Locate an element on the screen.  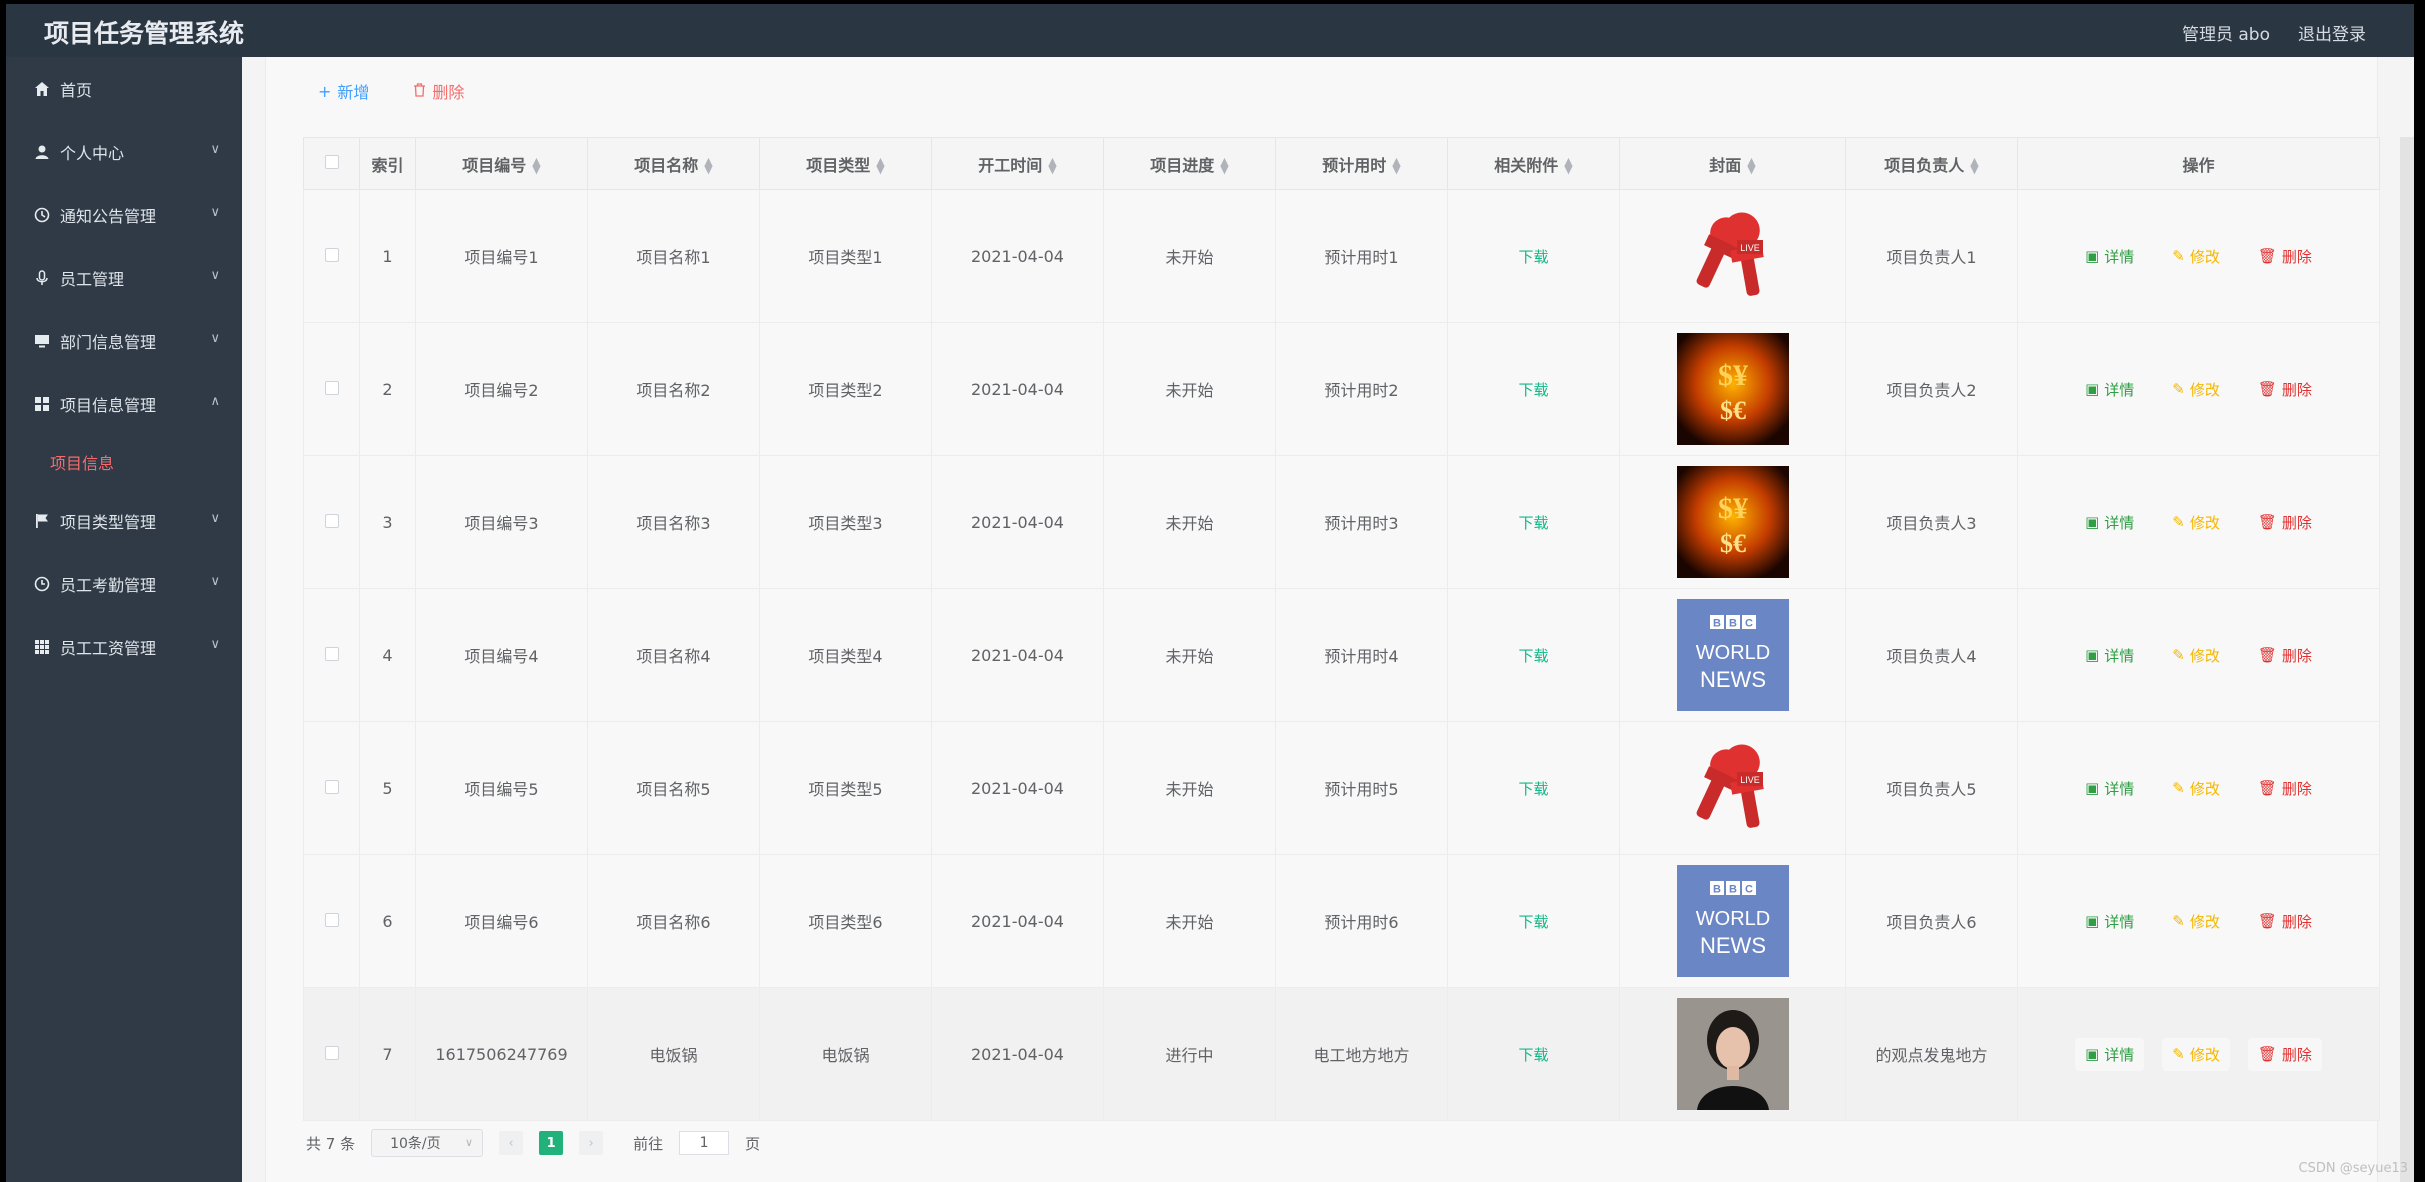
select-all-checkbox-cell is located at coordinates (331, 163).